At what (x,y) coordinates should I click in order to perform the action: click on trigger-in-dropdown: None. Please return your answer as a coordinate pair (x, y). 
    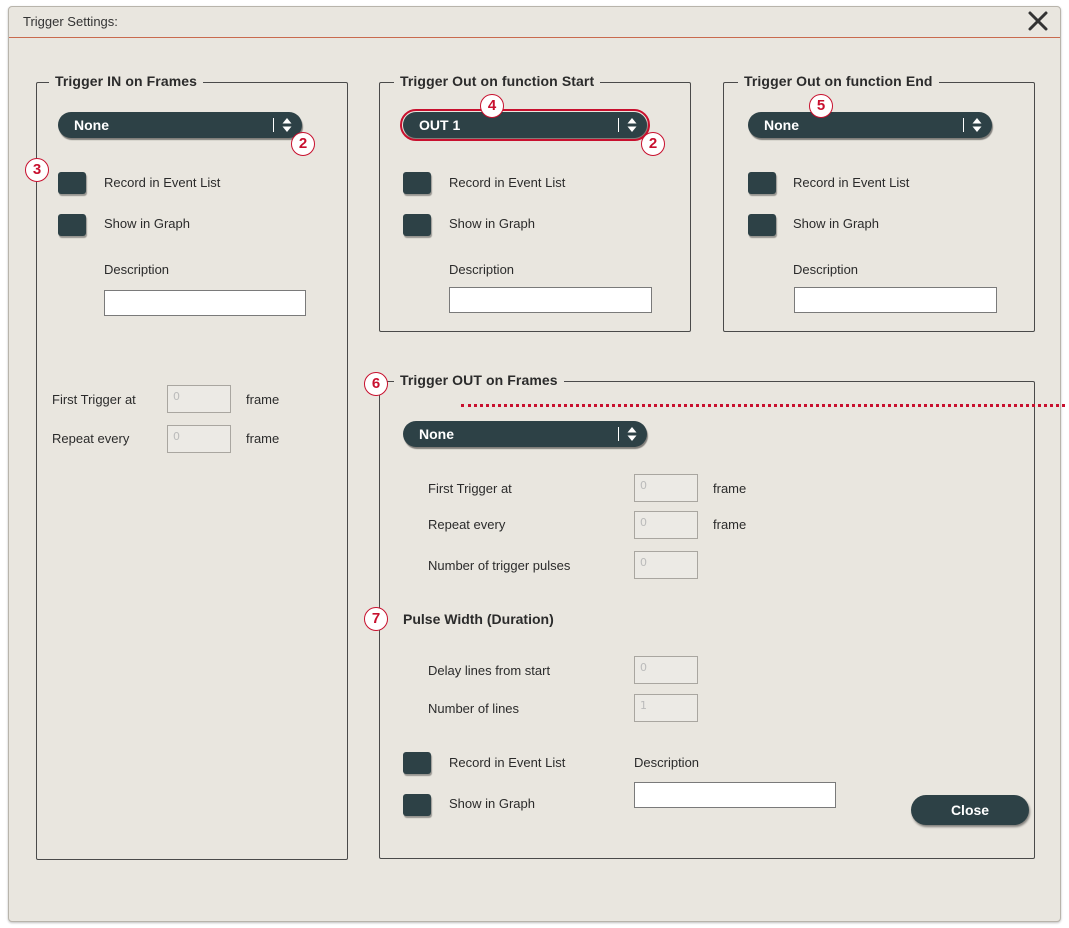
    Looking at the image, I should click on (180, 125).